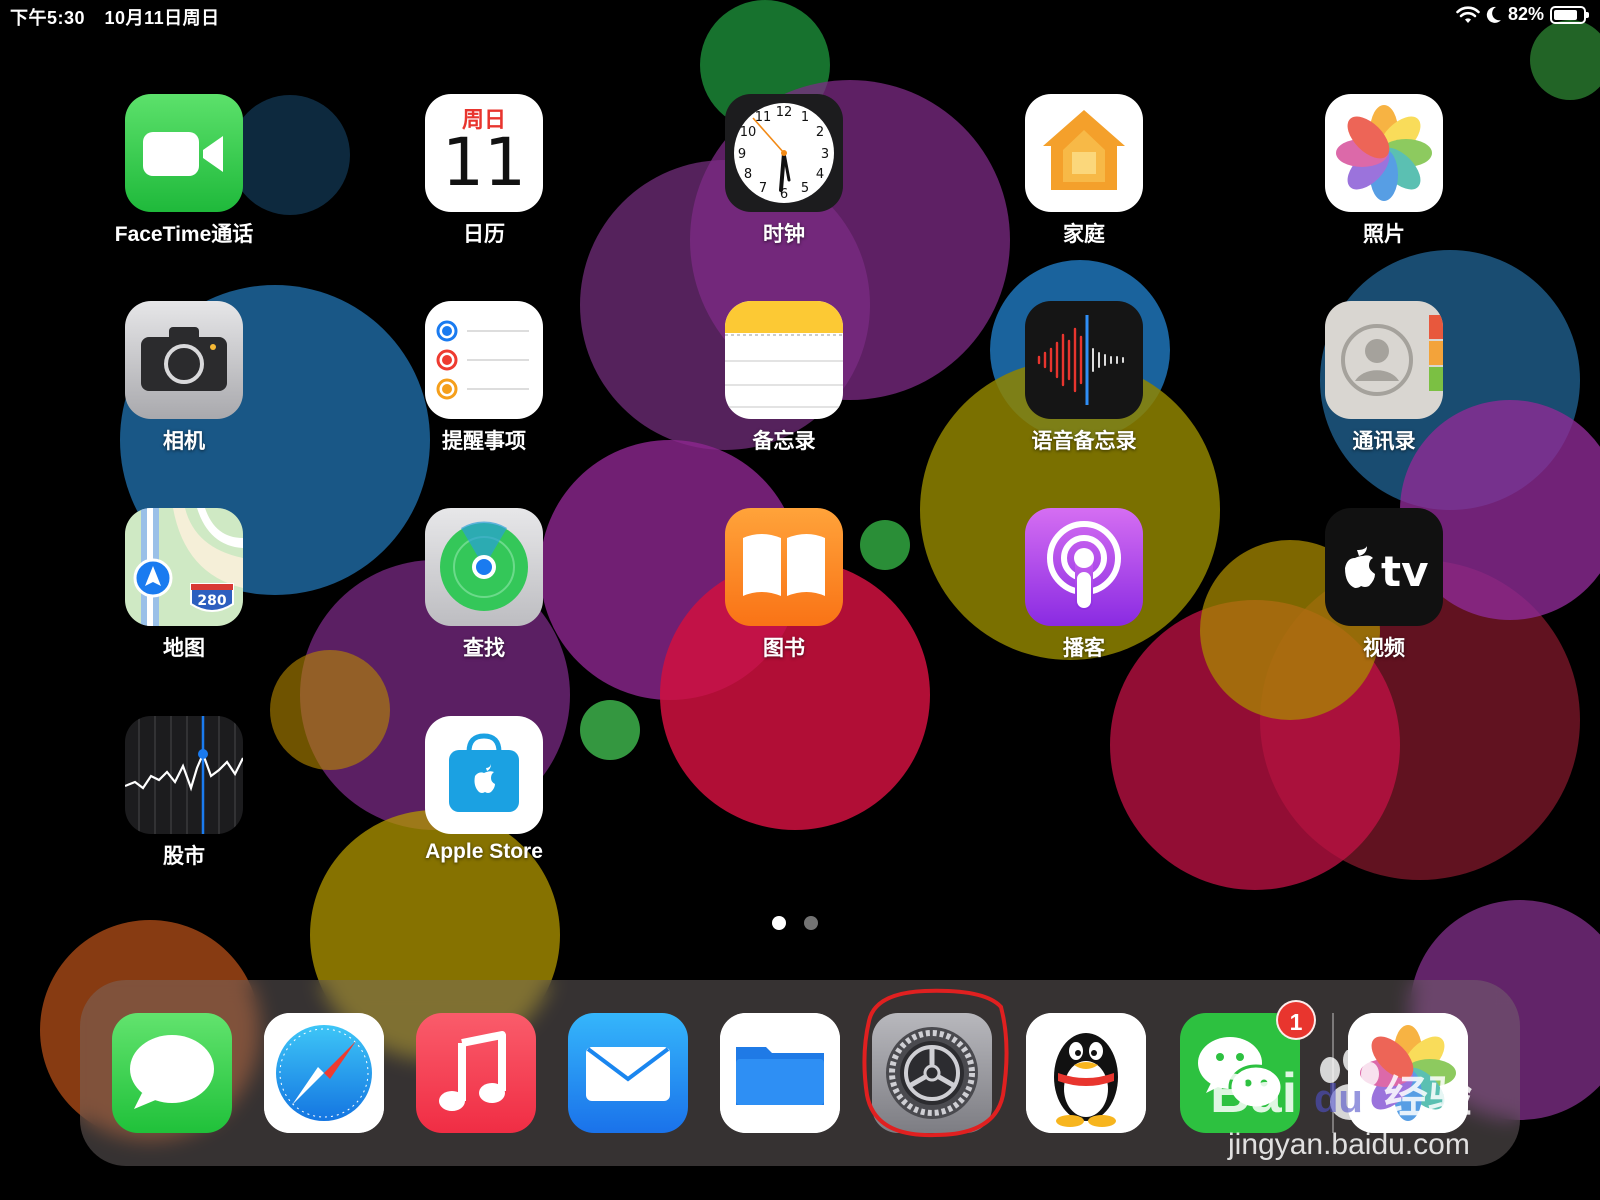 This screenshot has width=1600, height=1200. I want to click on home-label: 家庭, so click(1084, 234).